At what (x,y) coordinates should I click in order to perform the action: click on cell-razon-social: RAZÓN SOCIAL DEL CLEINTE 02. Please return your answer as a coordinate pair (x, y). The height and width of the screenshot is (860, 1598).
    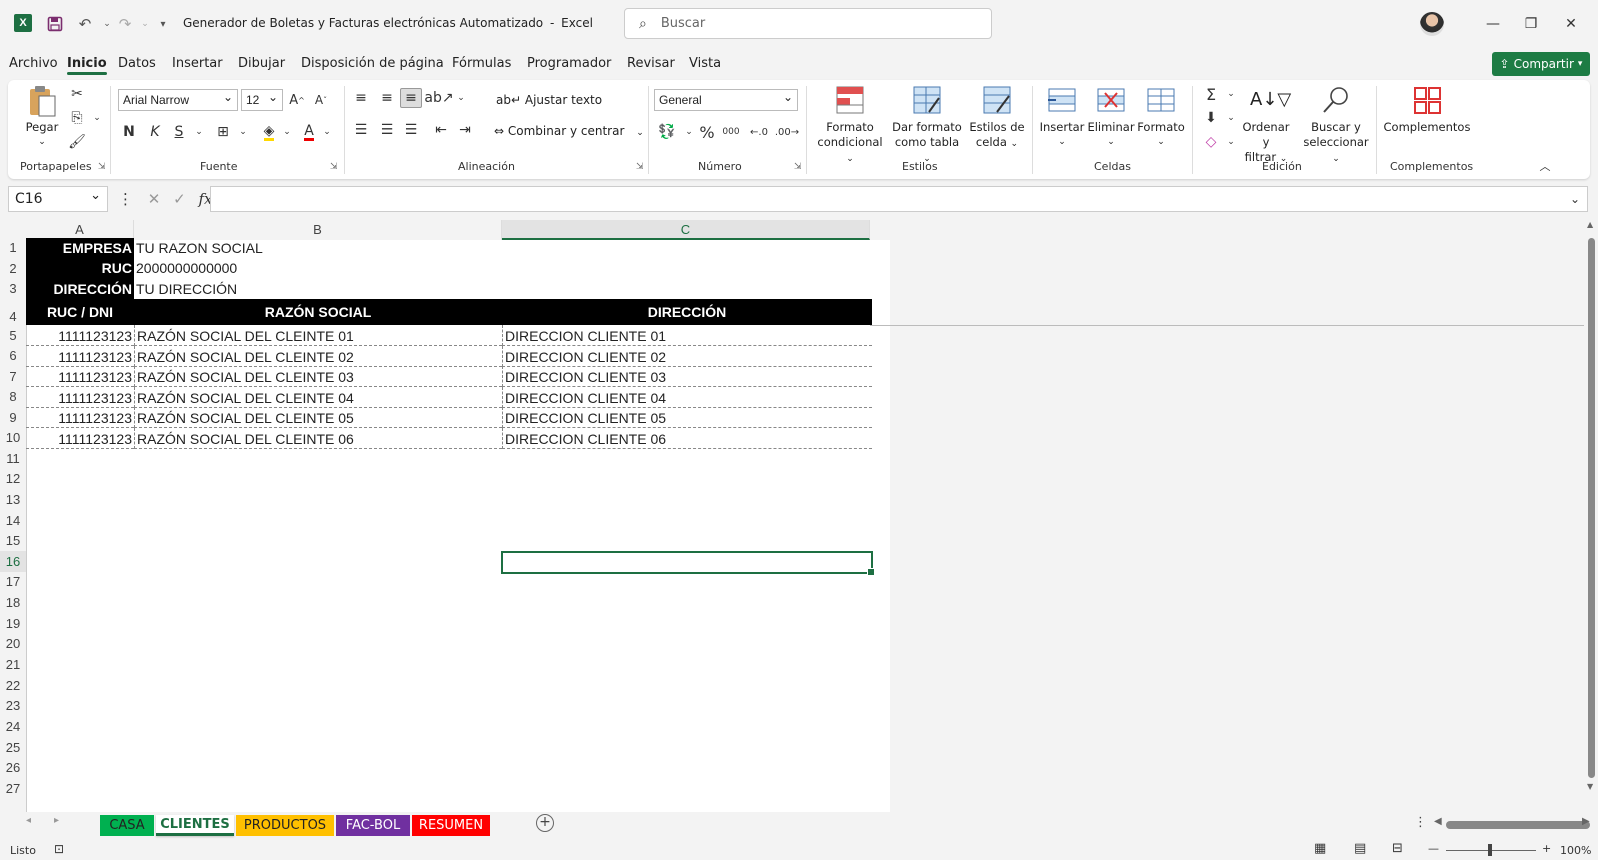
    Looking at the image, I should click on (318, 356).